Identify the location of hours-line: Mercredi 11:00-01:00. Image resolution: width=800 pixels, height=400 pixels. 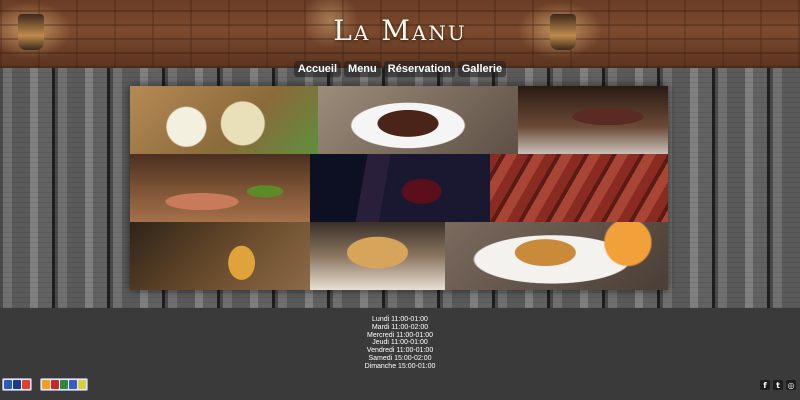
(400, 335).